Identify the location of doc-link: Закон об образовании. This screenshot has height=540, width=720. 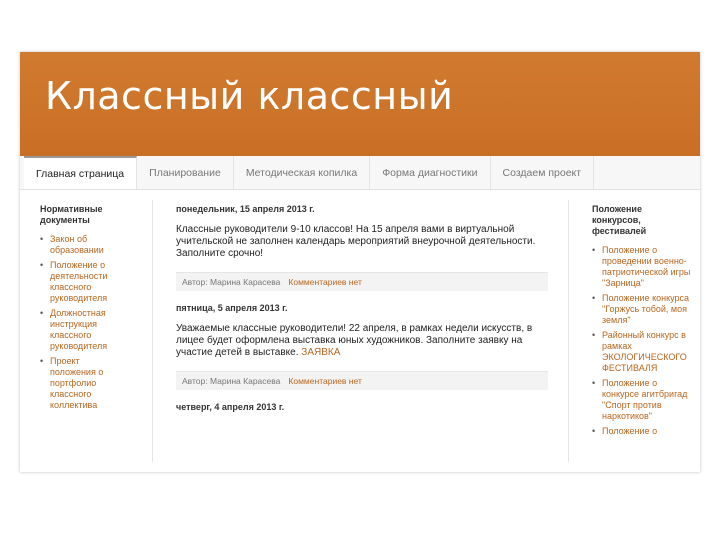
(77, 244).